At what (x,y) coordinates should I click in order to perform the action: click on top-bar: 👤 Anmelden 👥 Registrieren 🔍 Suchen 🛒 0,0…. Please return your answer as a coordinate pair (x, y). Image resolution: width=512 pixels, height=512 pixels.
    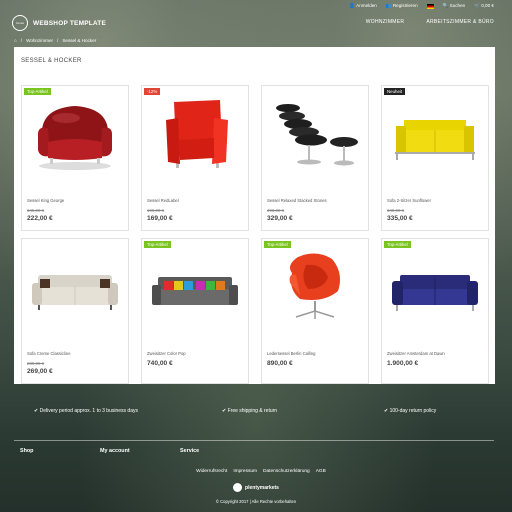
    Looking at the image, I should click on (256, 7).